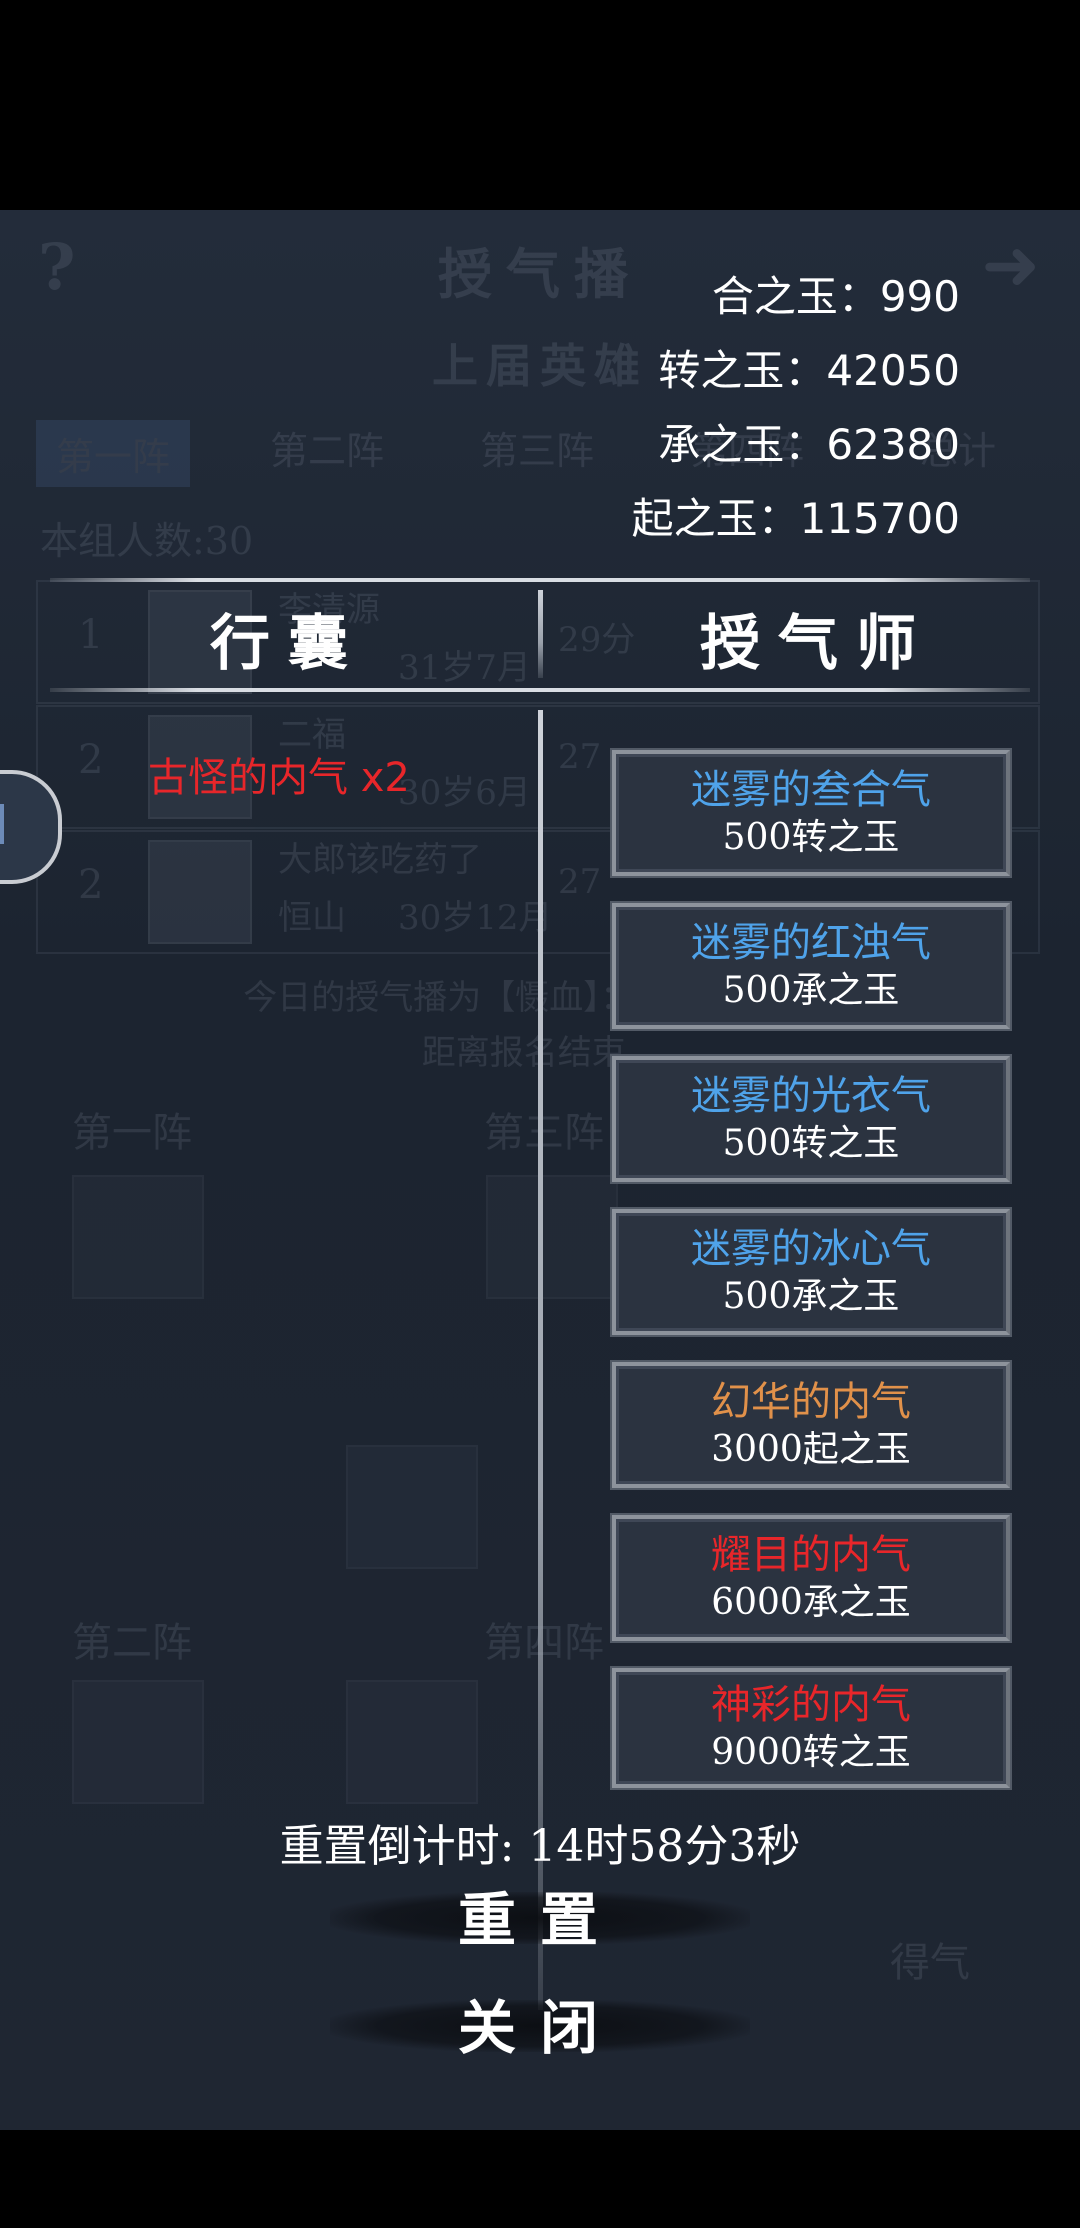 This screenshot has height=2228, width=1080. I want to click on shop-item: 迷雾的冰心气 500承之玉, so click(811, 1272).